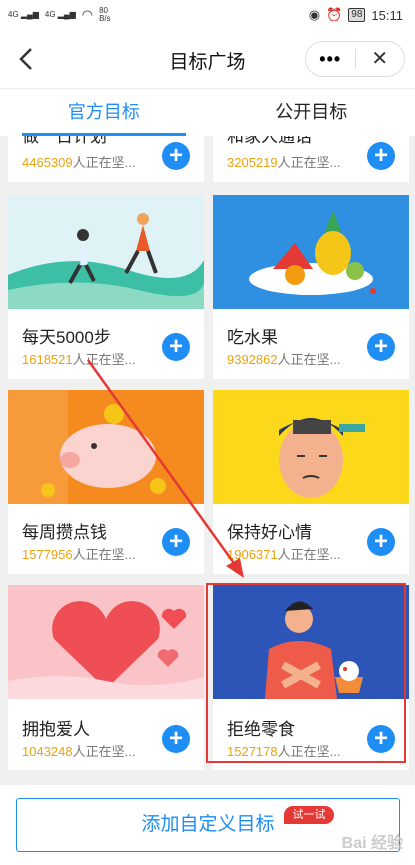  I want to click on back-button, so click(27, 59).